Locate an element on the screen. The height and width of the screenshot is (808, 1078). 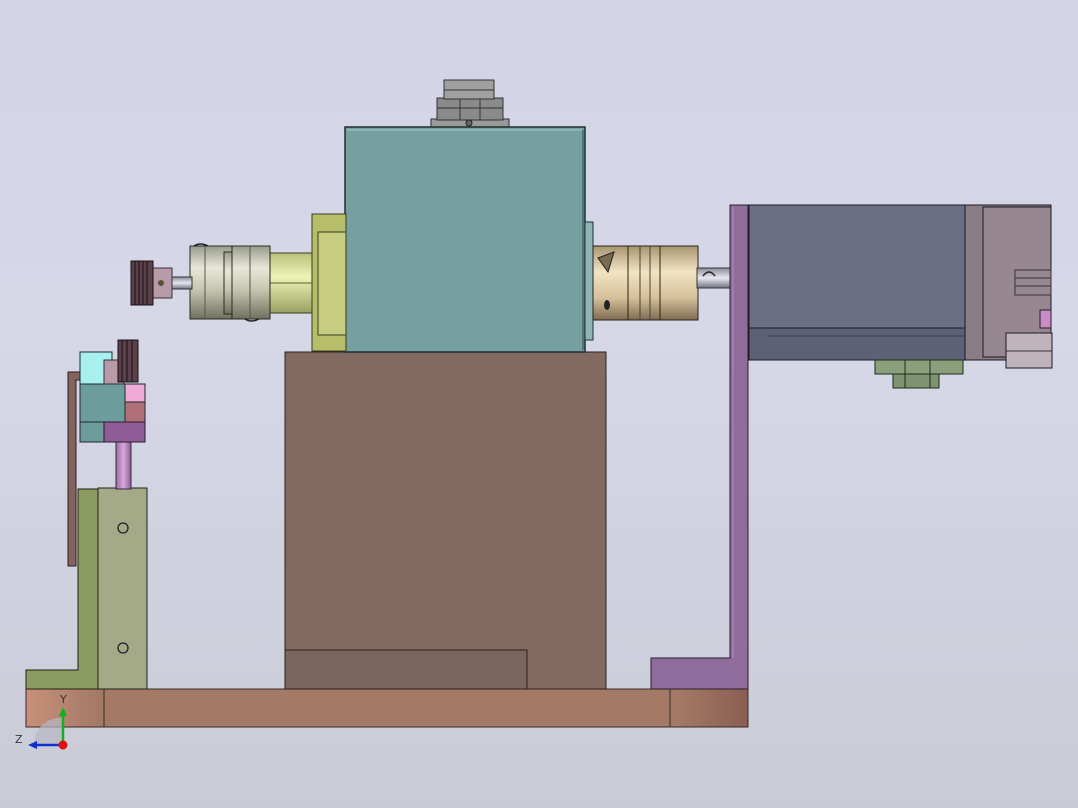
knurled-knob is located at coordinates (161, 283).